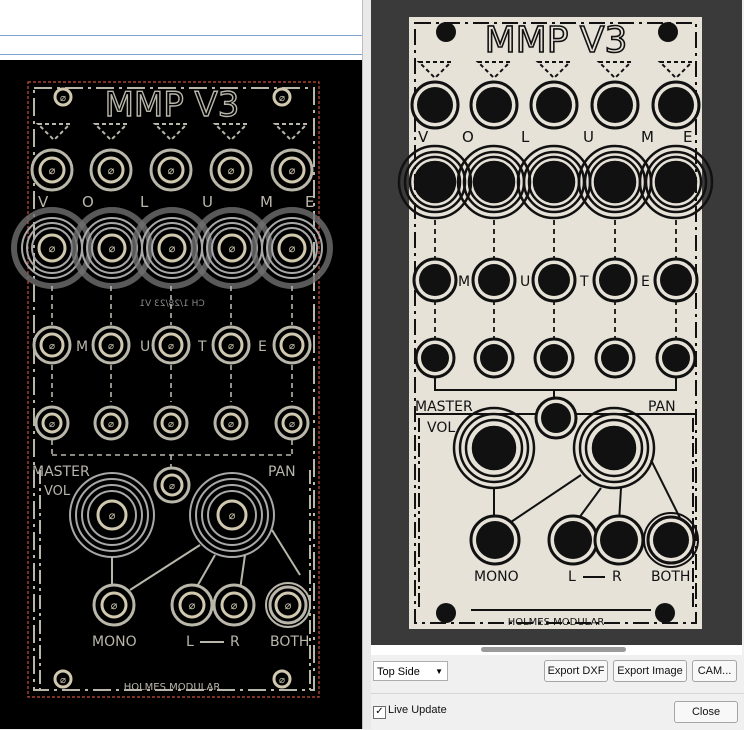 The width and height of the screenshot is (744, 730). What do you see at coordinates (496, 577) in the screenshot?
I see `panel-mono-label: MONO` at bounding box center [496, 577].